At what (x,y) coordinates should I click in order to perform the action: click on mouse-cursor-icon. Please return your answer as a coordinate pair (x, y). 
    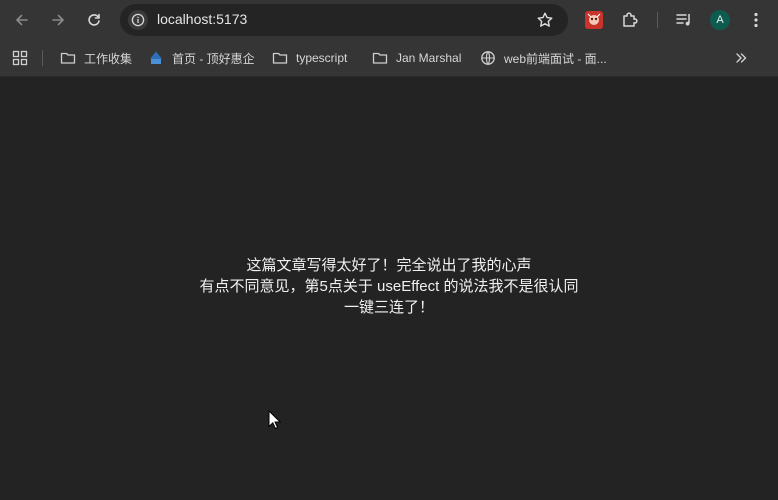
    Looking at the image, I should click on (275, 420).